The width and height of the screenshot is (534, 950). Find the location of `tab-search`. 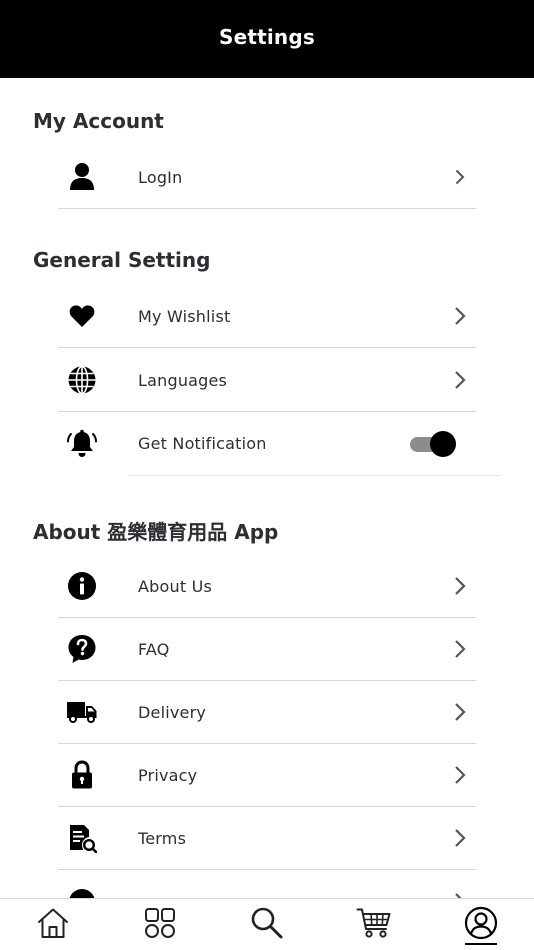

tab-search is located at coordinates (267, 924).